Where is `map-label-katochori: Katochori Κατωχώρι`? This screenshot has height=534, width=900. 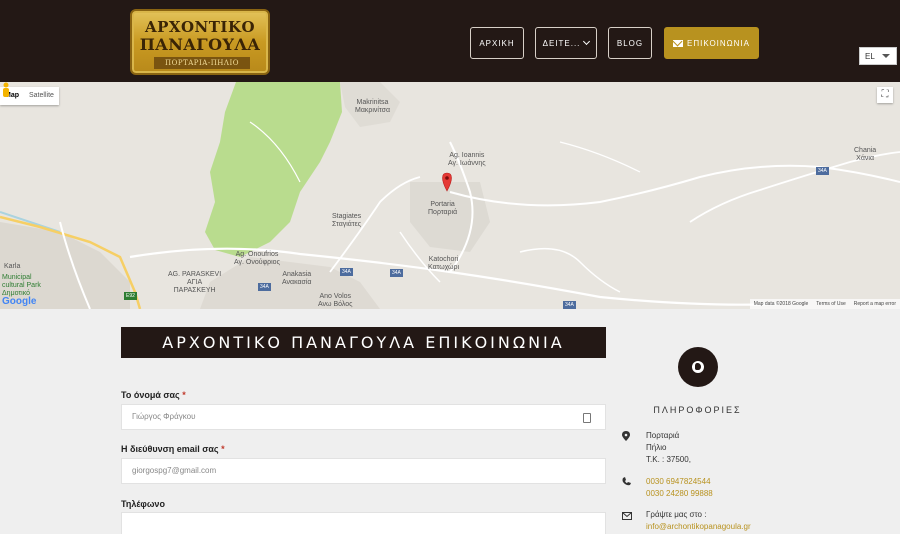
map-label-katochori: Katochori Κατωχώρι is located at coordinates (444, 263).